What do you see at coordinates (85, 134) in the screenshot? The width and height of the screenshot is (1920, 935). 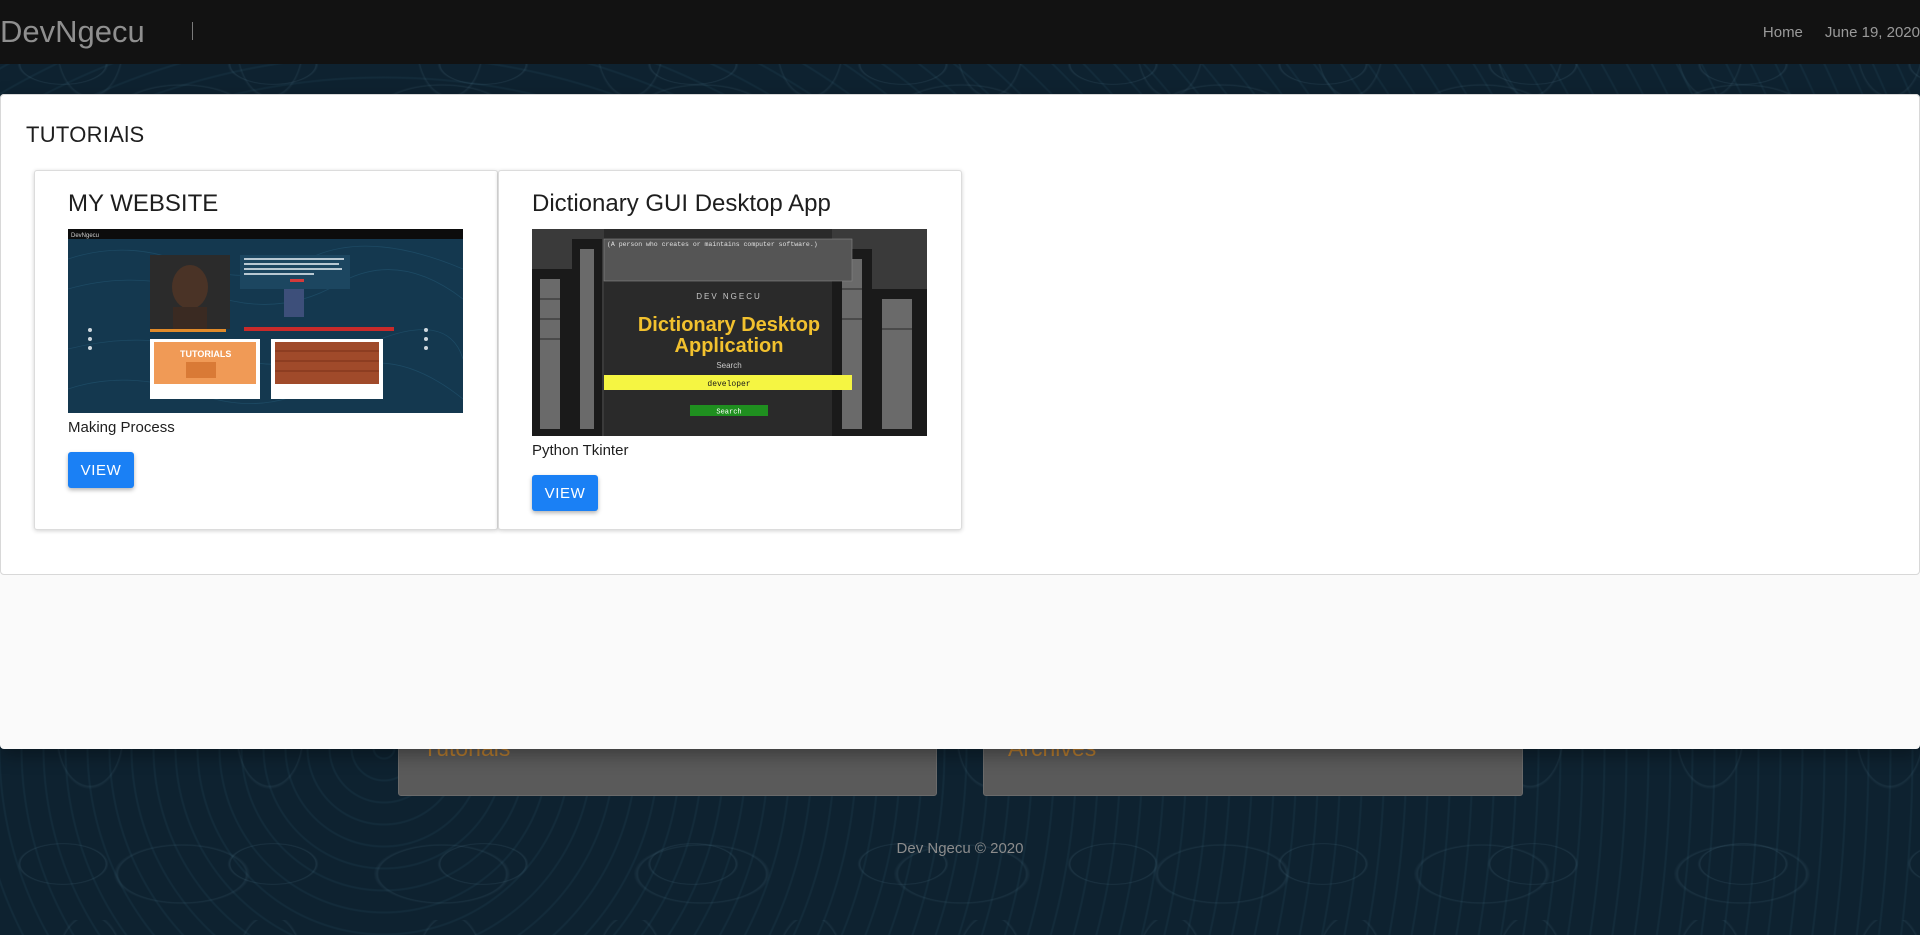 I see `section-title: TUTORIAlS` at bounding box center [85, 134].